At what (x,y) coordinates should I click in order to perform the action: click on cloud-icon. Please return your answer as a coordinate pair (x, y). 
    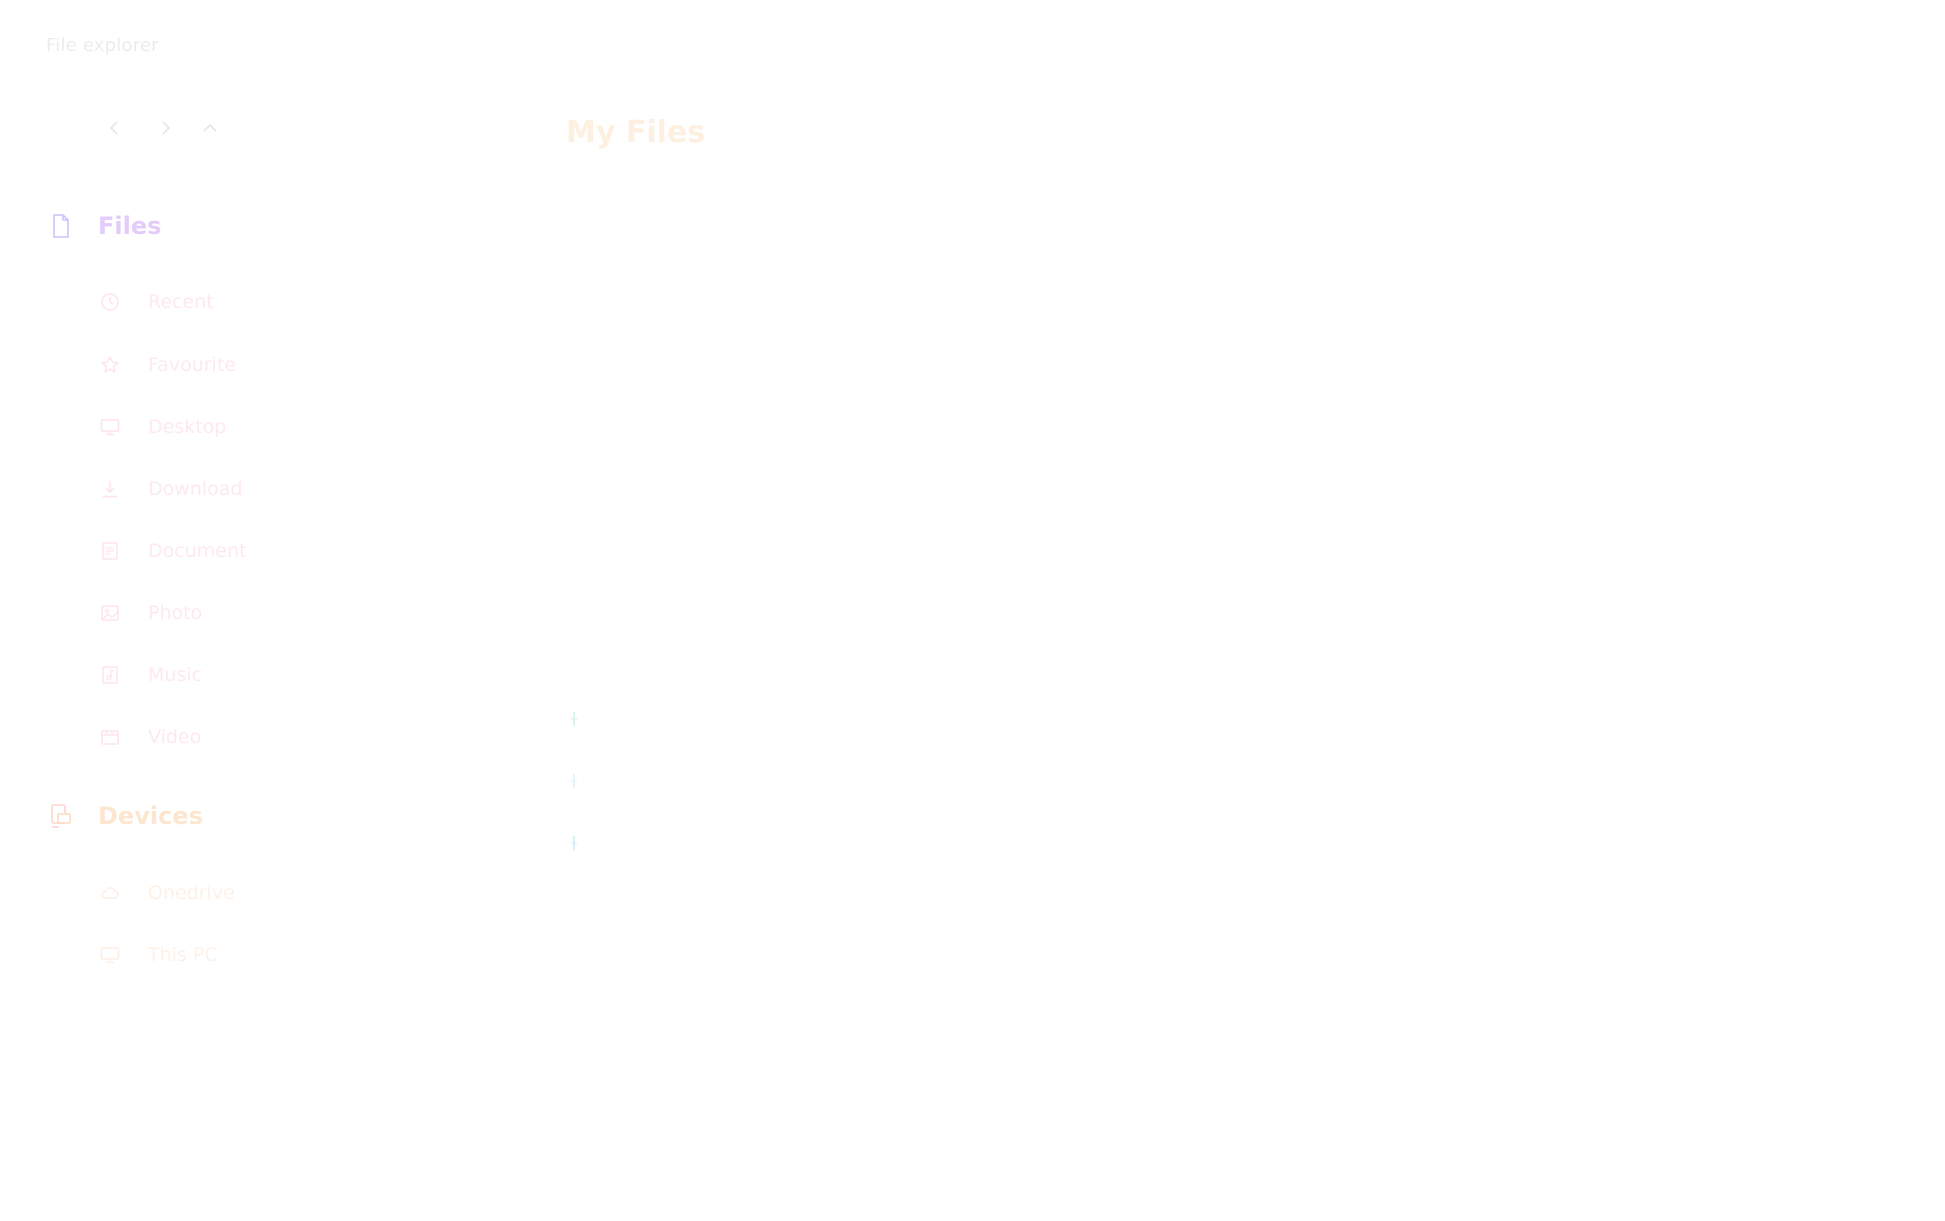
    Looking at the image, I should click on (110, 893).